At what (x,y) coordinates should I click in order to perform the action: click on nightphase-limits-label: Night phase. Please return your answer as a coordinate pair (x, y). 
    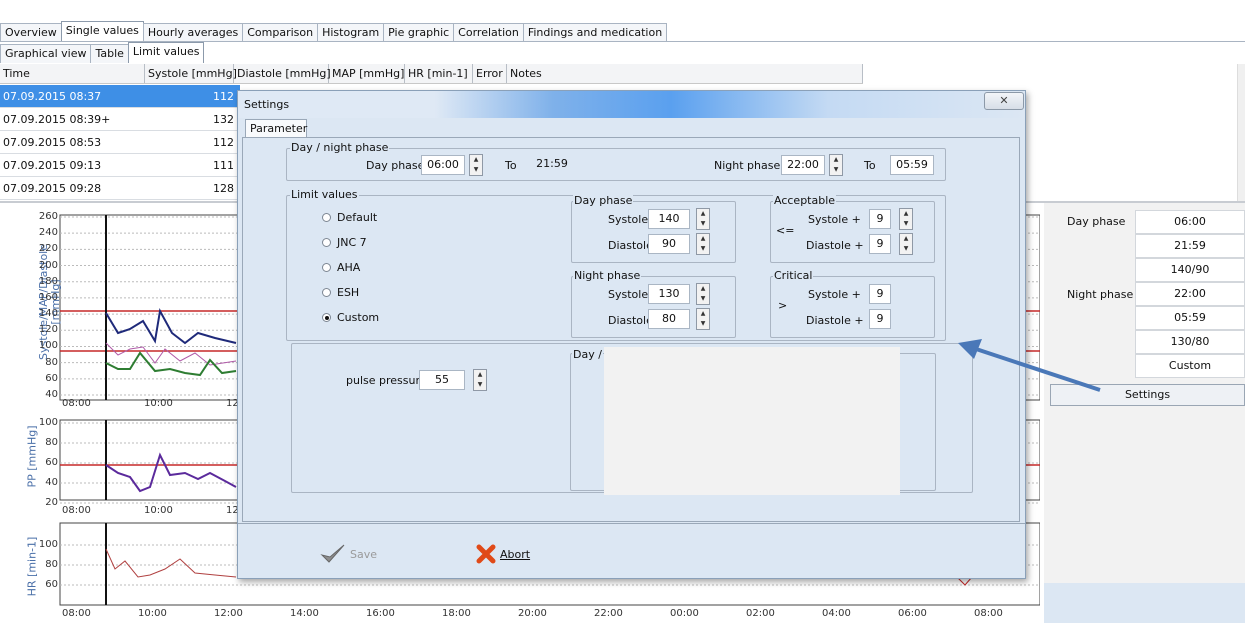
    Looking at the image, I should click on (607, 275).